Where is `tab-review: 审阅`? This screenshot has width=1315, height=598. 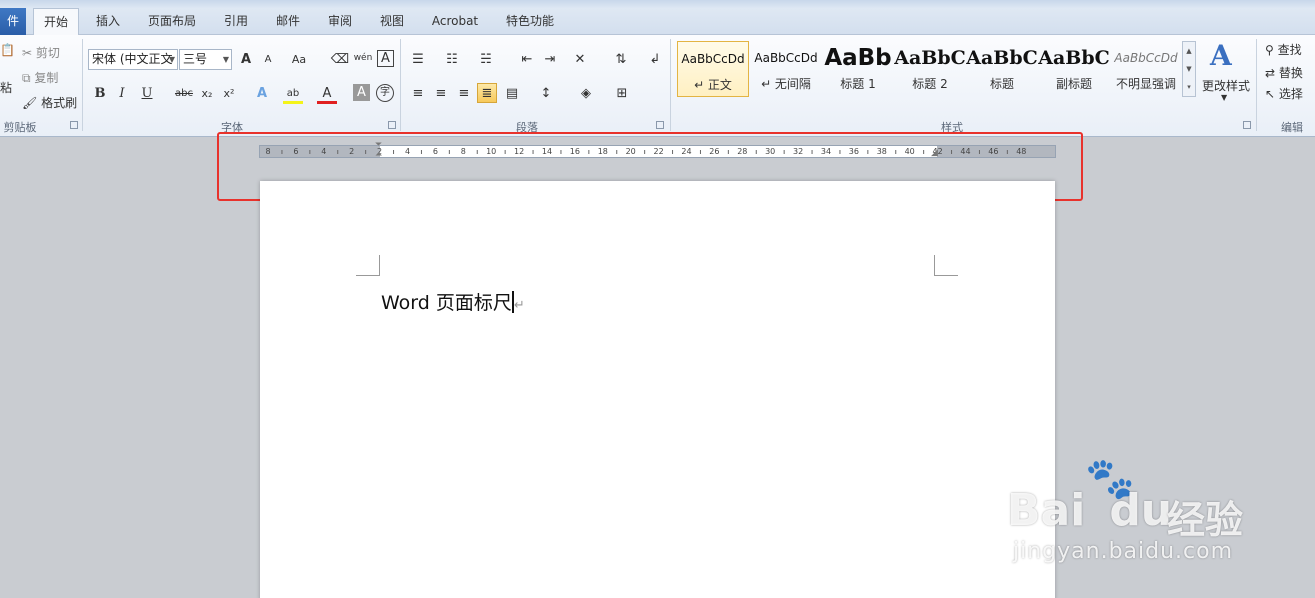 tab-review: 审阅 is located at coordinates (340, 21).